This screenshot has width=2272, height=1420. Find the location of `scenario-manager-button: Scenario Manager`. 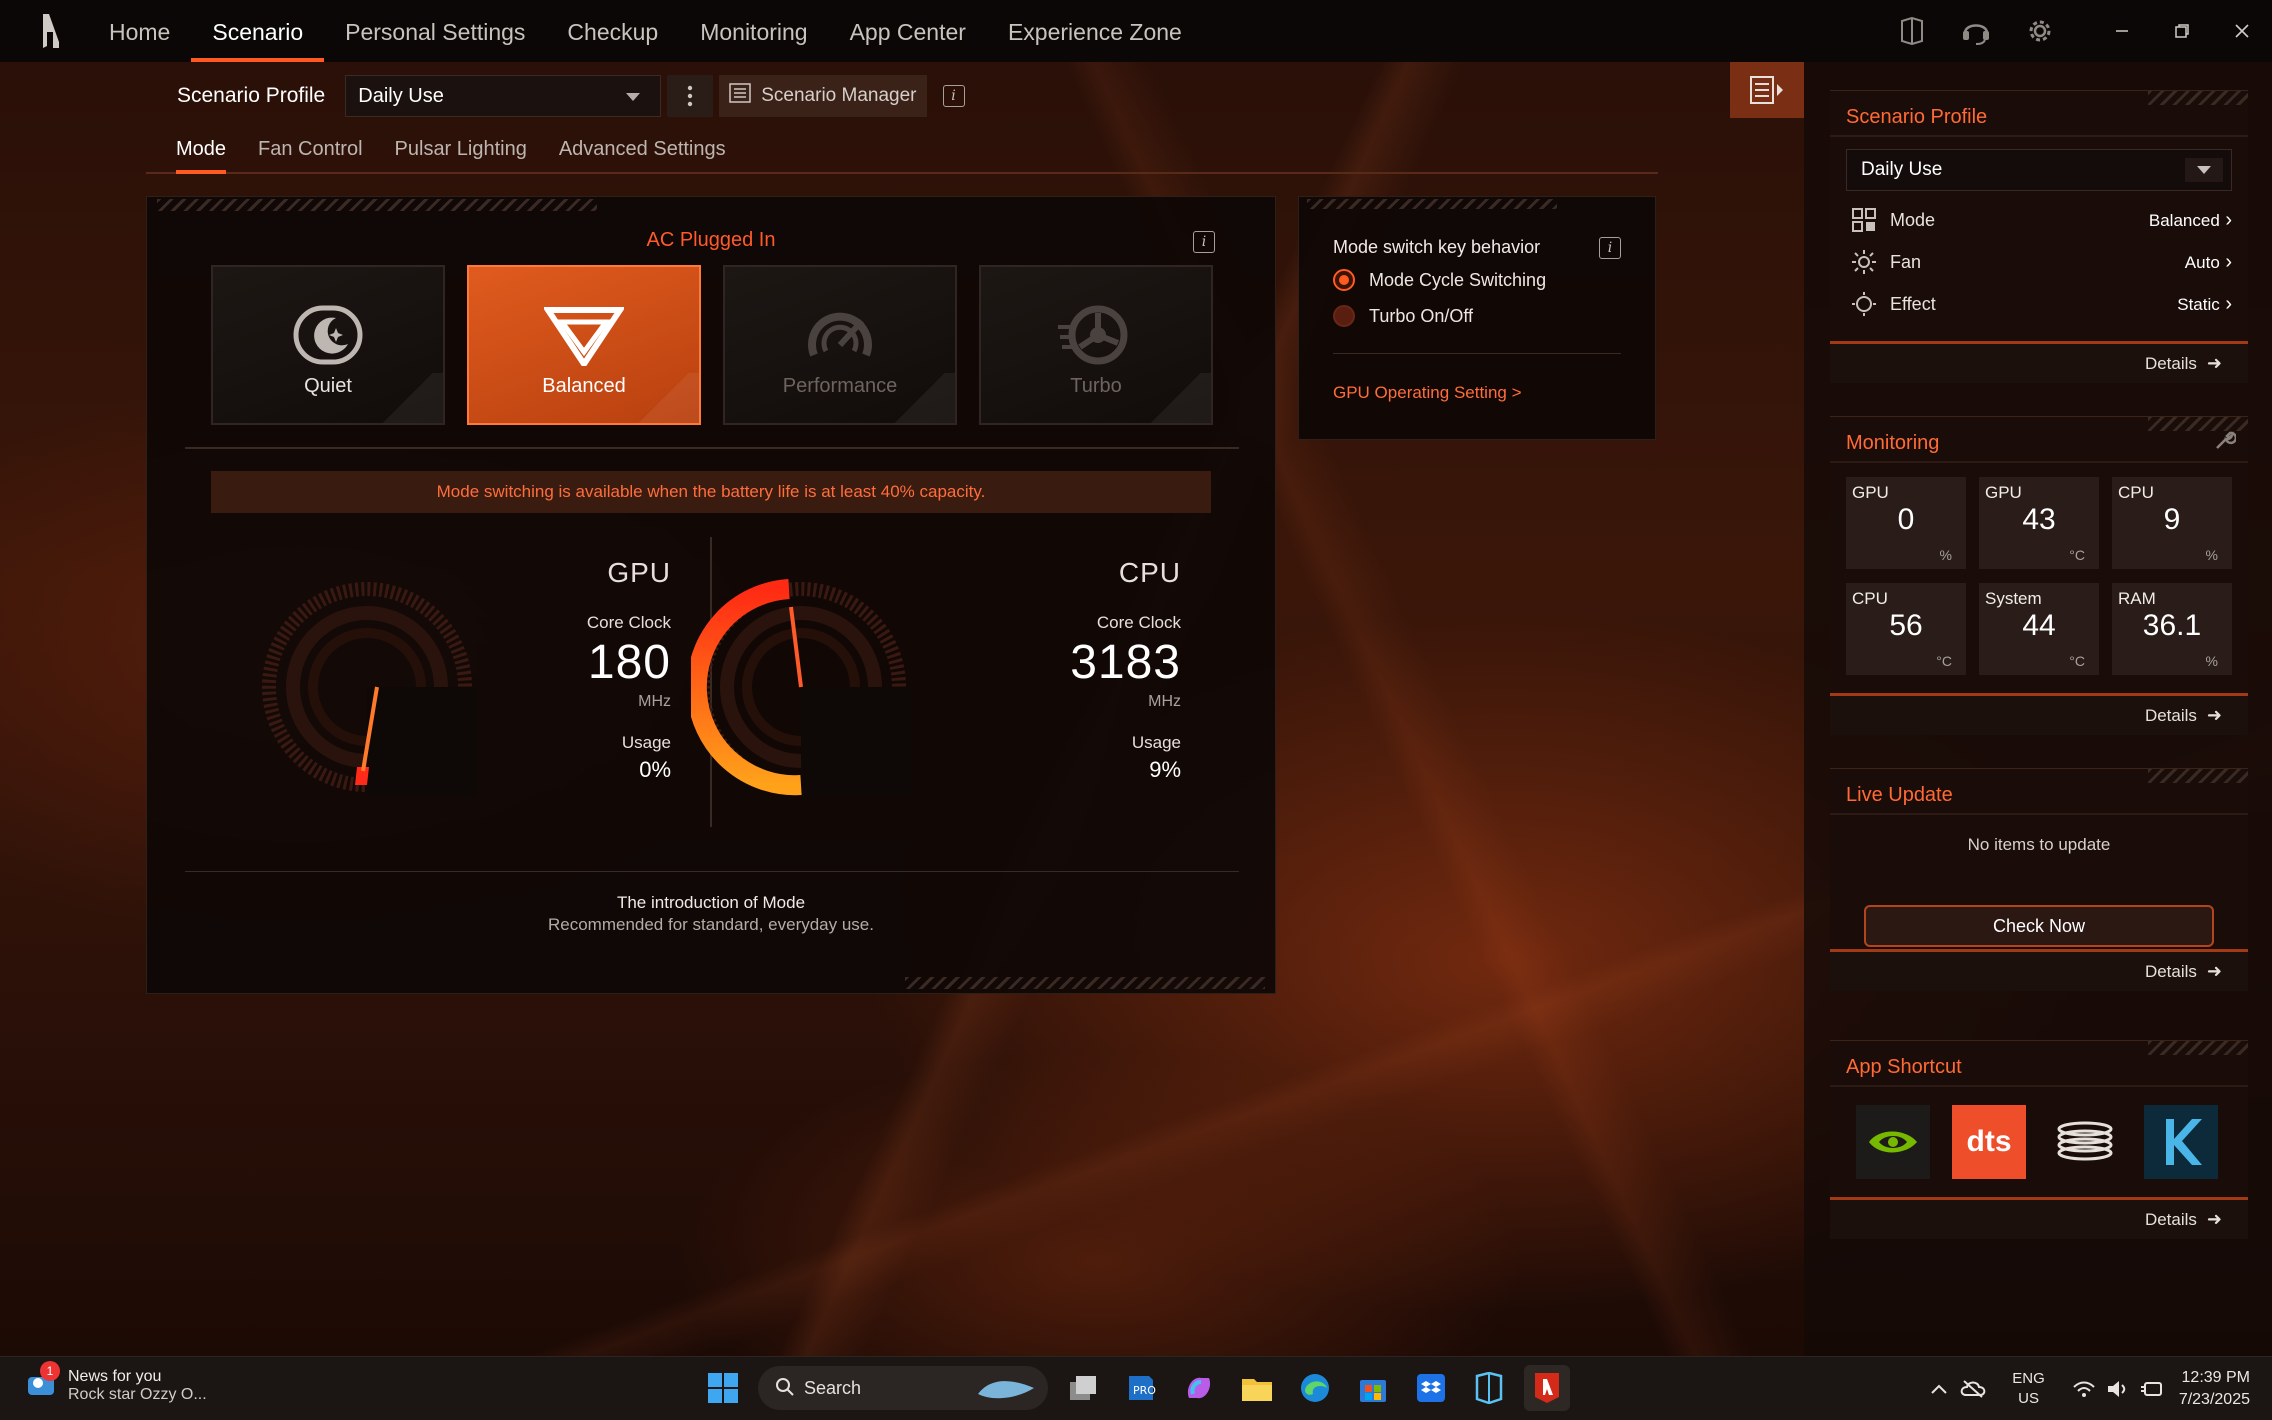

scenario-manager-button: Scenario Manager is located at coordinates (823, 96).